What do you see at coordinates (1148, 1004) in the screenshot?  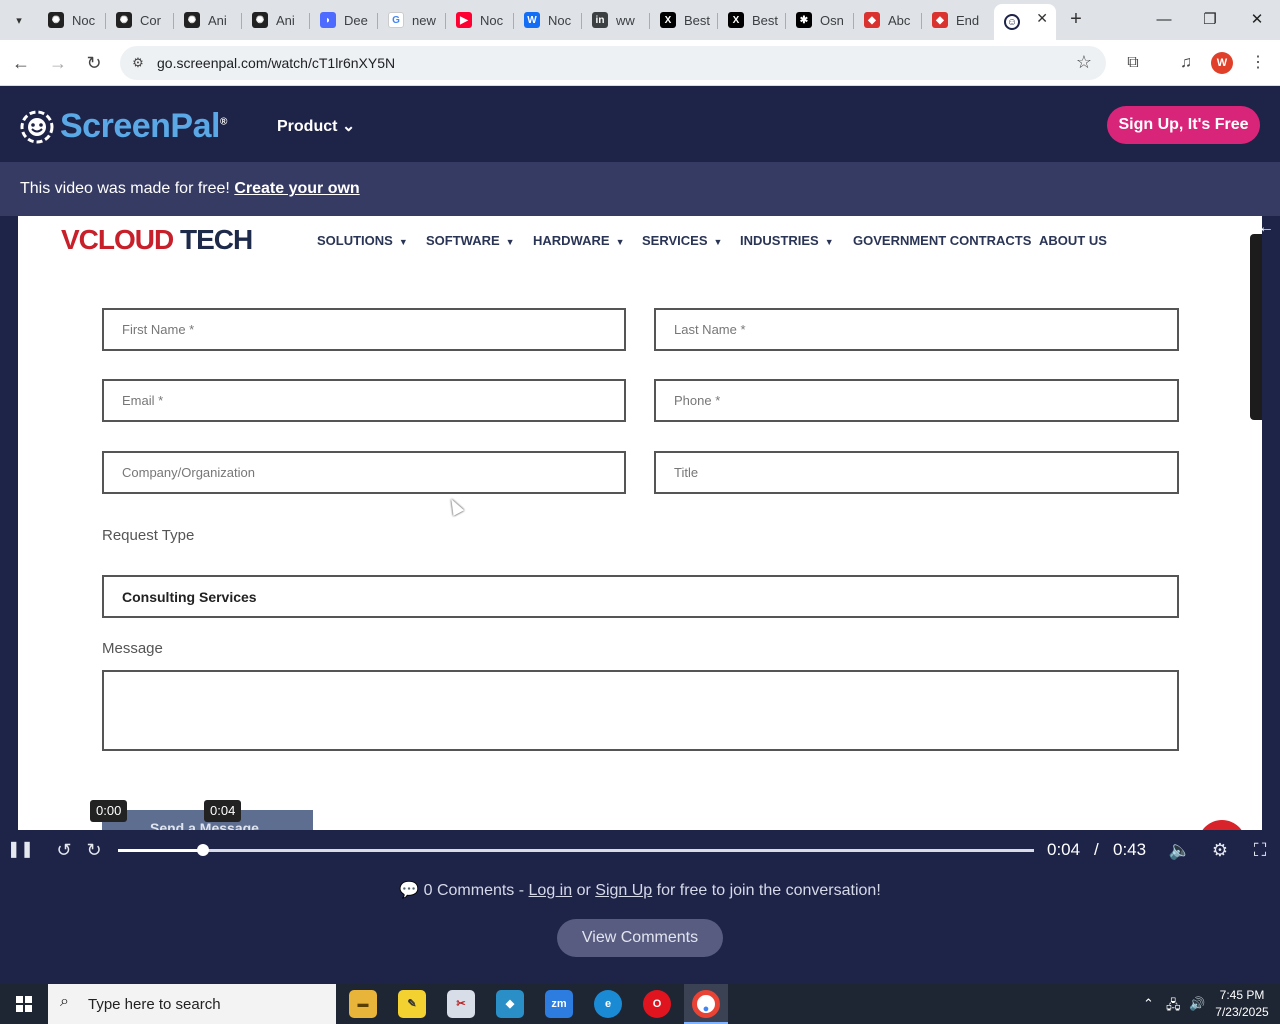 I see `tray-chevron-icon: ⌃` at bounding box center [1148, 1004].